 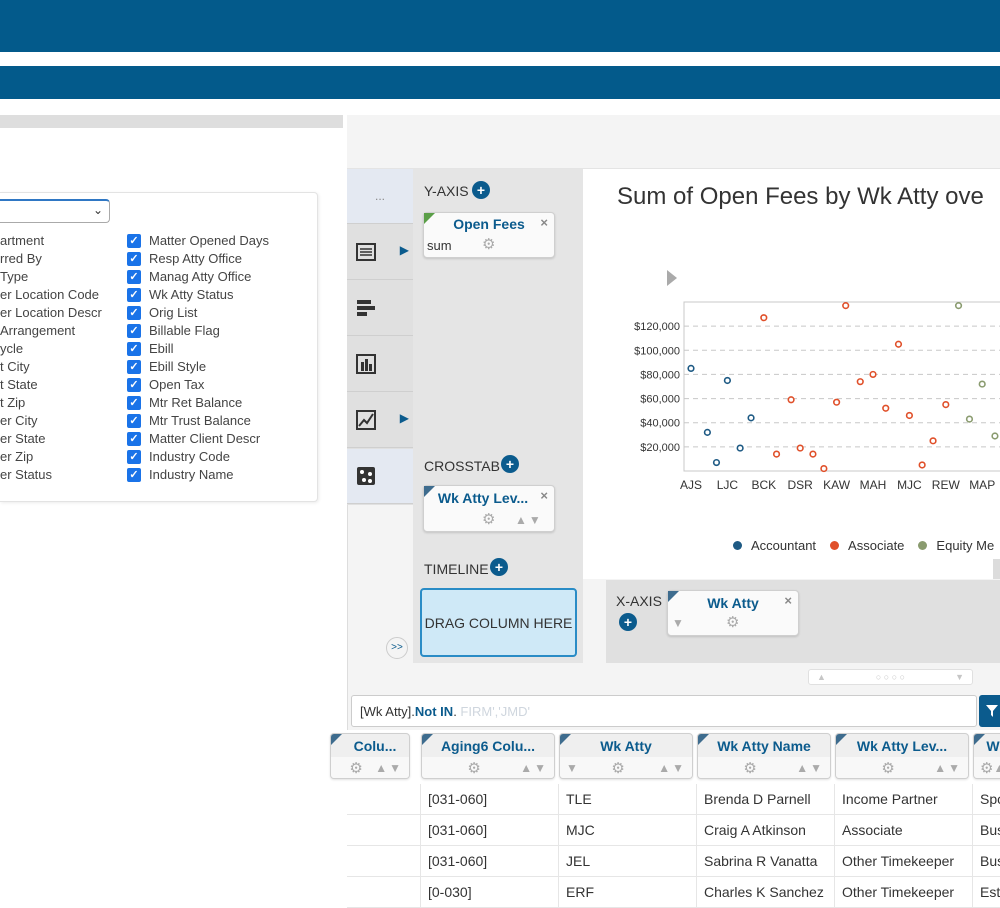 What do you see at coordinates (222, 475) in the screenshot?
I see `field-checkbox-item: ✓ Industry Name` at bounding box center [222, 475].